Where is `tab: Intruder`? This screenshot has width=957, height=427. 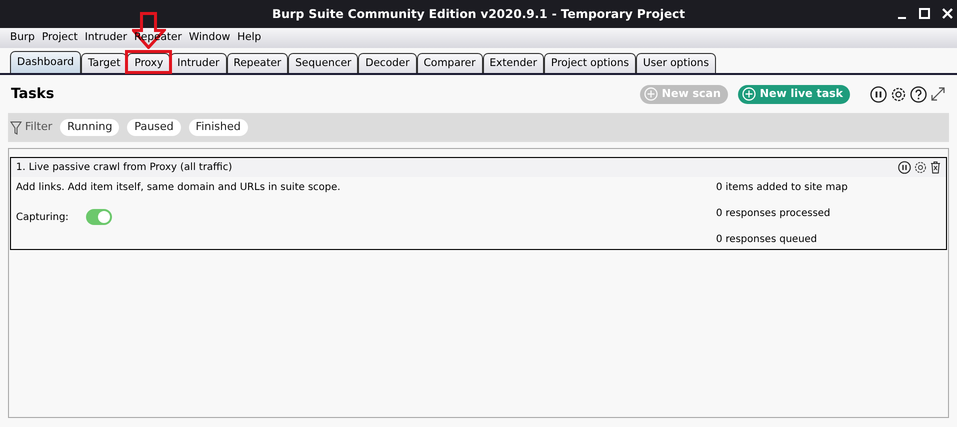
tab: Intruder is located at coordinates (198, 63).